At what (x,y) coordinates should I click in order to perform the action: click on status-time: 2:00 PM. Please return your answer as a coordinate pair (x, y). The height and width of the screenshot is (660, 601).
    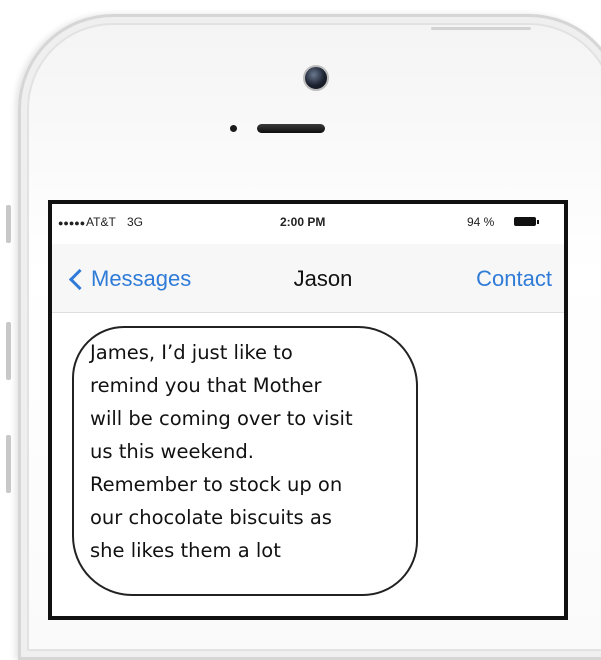
    Looking at the image, I should click on (303, 222).